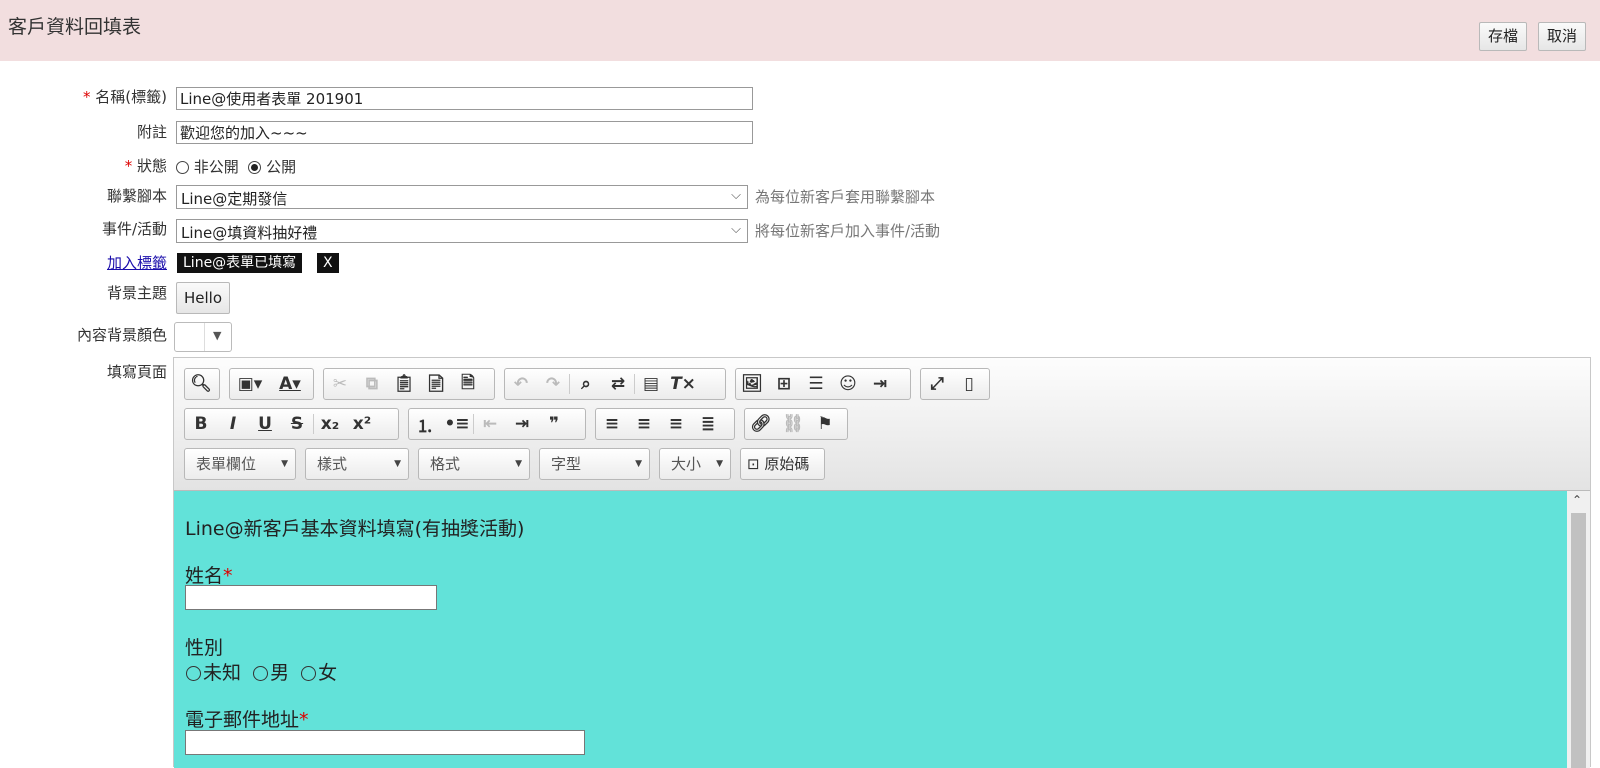  I want to click on align-justify-icon: ≣, so click(708, 424).